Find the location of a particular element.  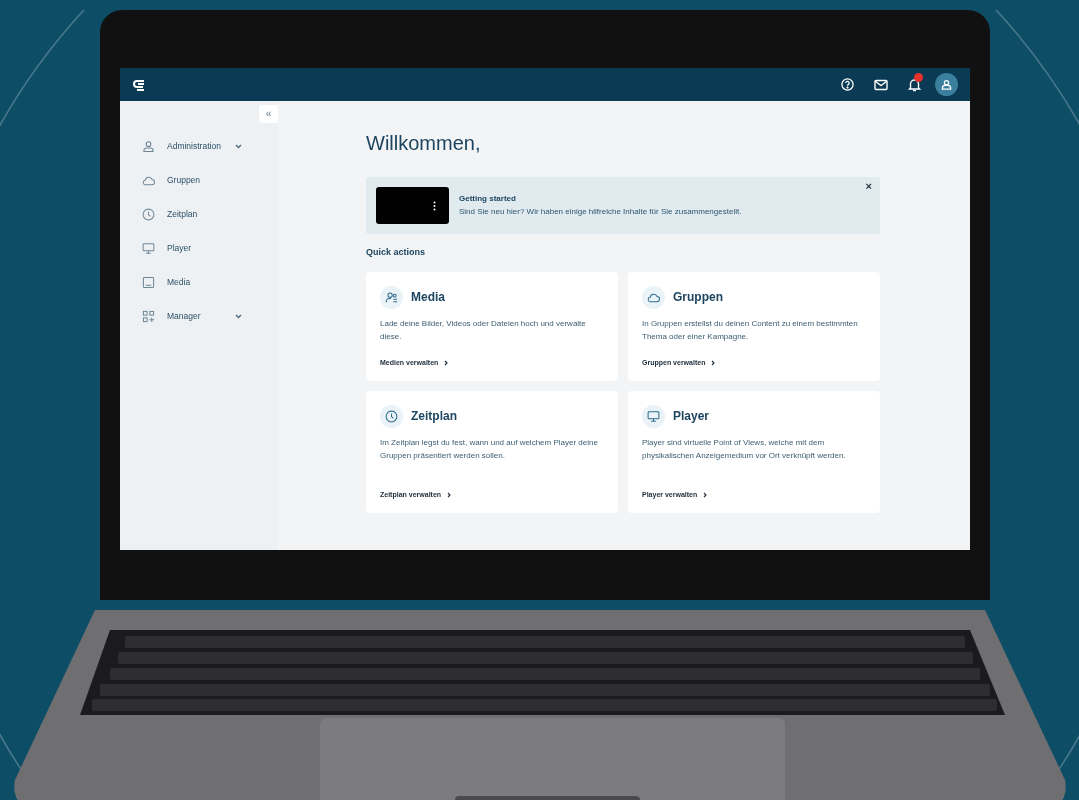

sidebar-item: Zeitplan is located at coordinates (201, 214).